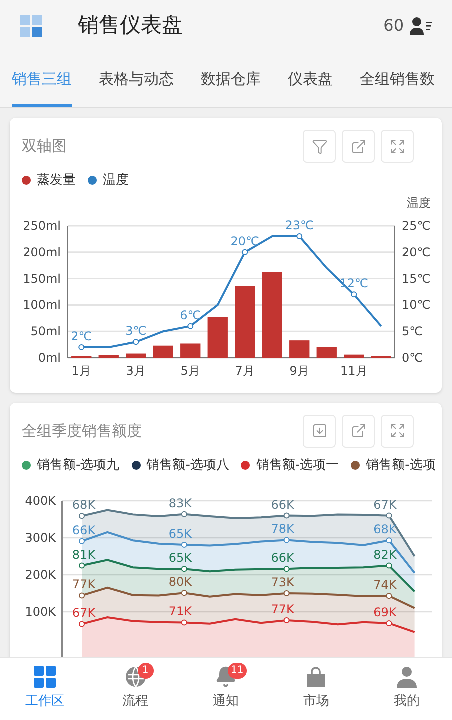  I want to click on data-label: 74K, so click(385, 585).